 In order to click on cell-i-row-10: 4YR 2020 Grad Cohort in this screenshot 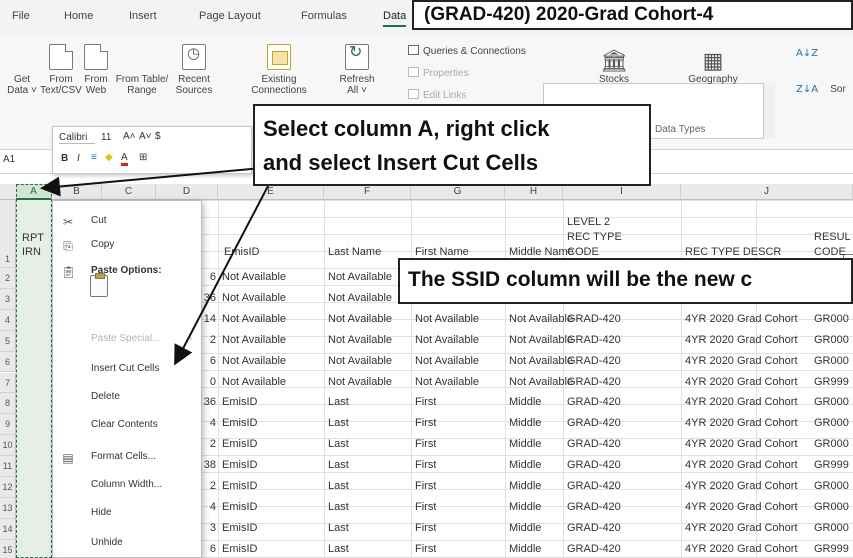, I will do `click(741, 444)`.